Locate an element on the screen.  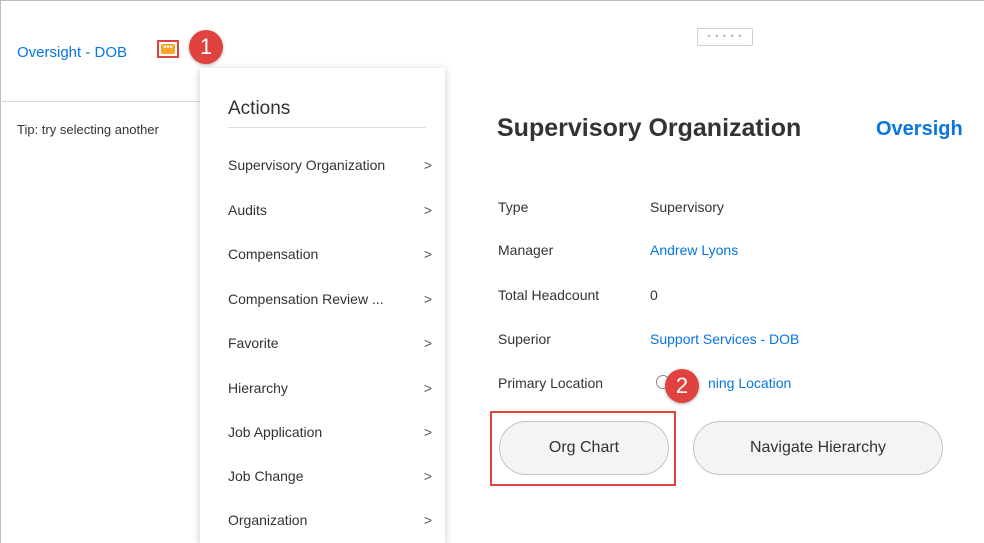
field-label-type: Type is located at coordinates (513, 207).